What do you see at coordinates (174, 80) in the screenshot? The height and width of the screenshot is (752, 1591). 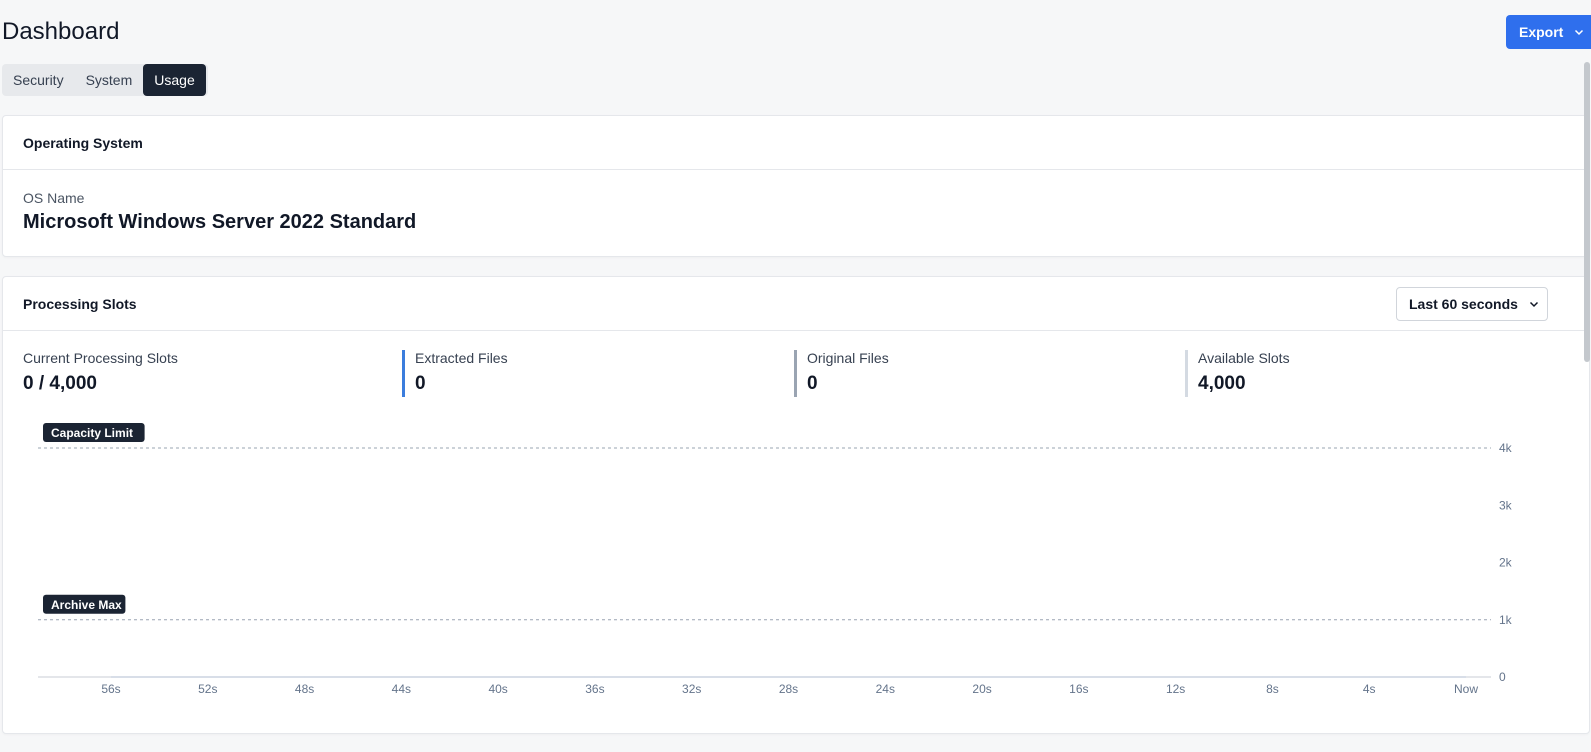 I see `tab-usage: Usage` at bounding box center [174, 80].